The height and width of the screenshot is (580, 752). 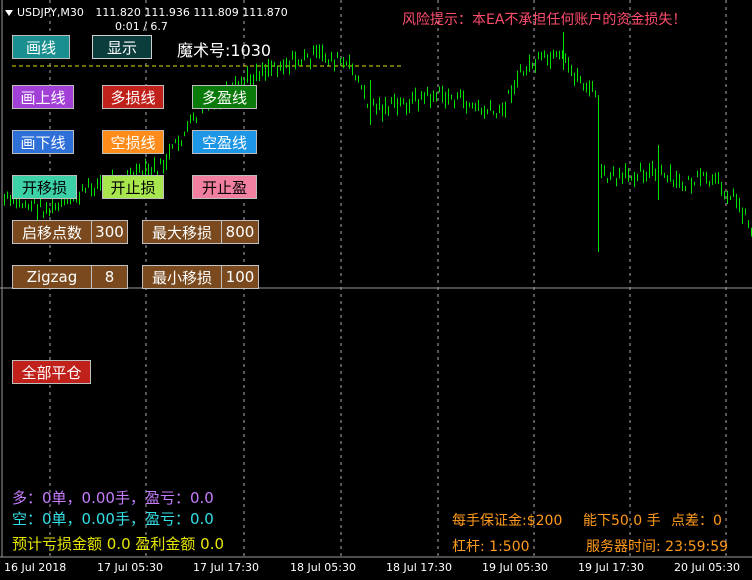 What do you see at coordinates (226, 567) in the screenshot?
I see `x-axis-label: 17 Jul 17:30` at bounding box center [226, 567].